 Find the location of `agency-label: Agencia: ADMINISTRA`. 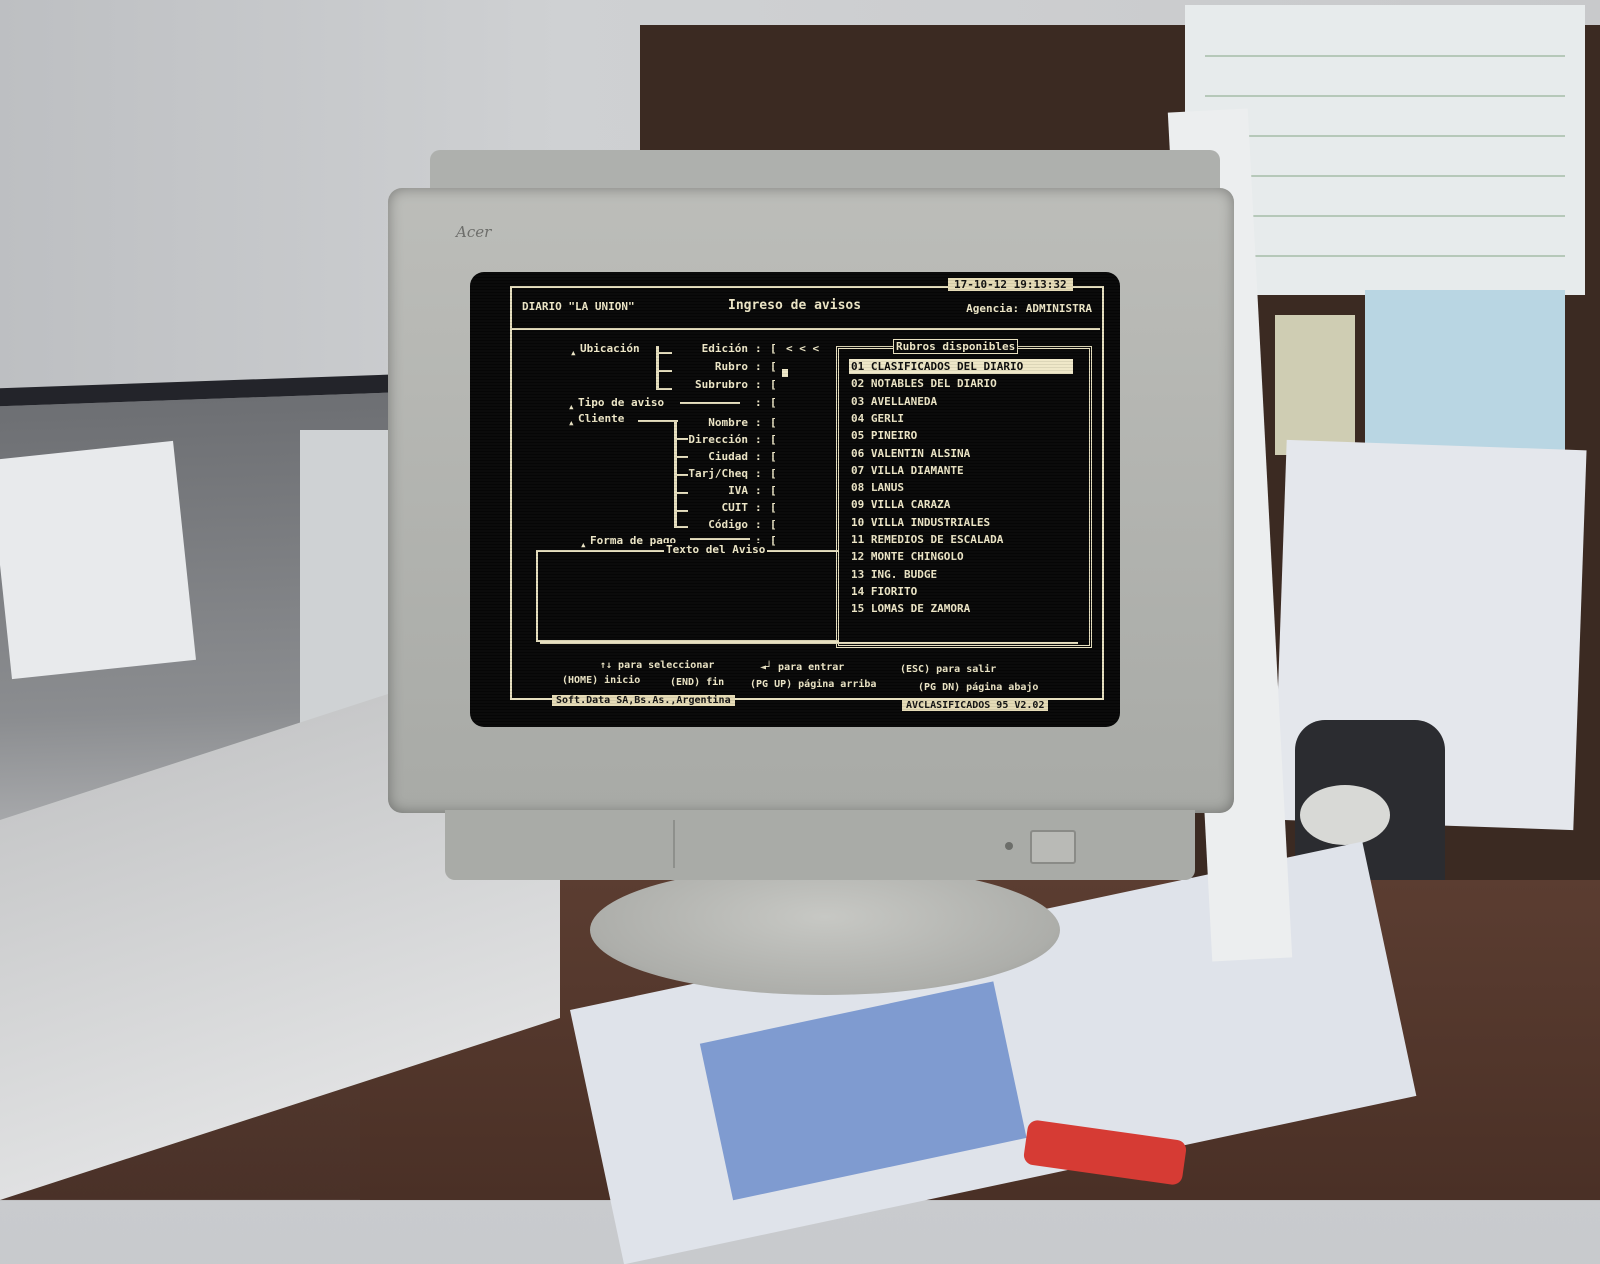

agency-label: Agencia: ADMINISTRA is located at coordinates (1029, 308).